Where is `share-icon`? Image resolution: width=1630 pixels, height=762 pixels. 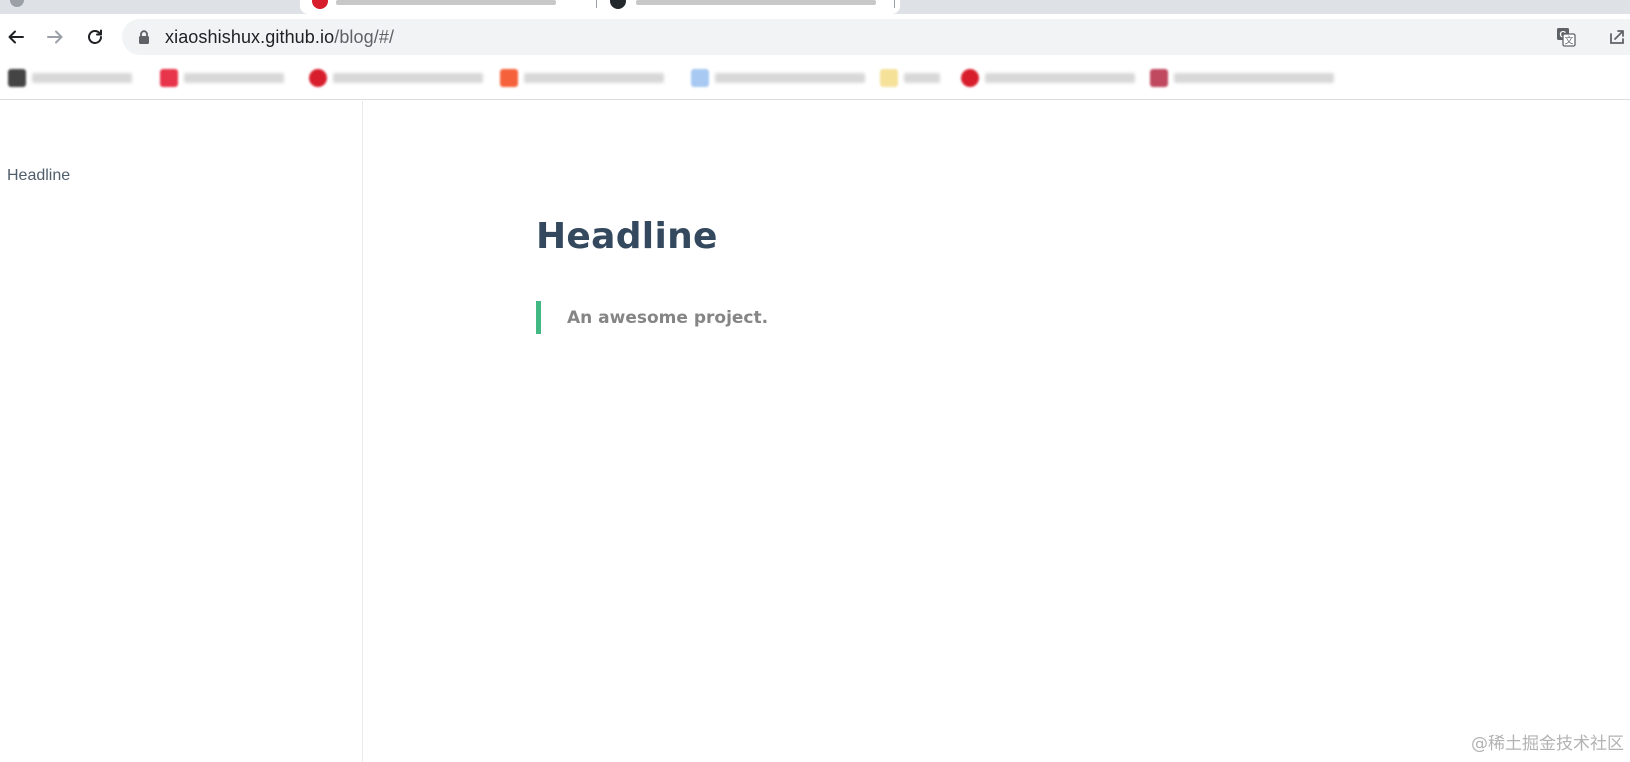 share-icon is located at coordinates (1617, 37).